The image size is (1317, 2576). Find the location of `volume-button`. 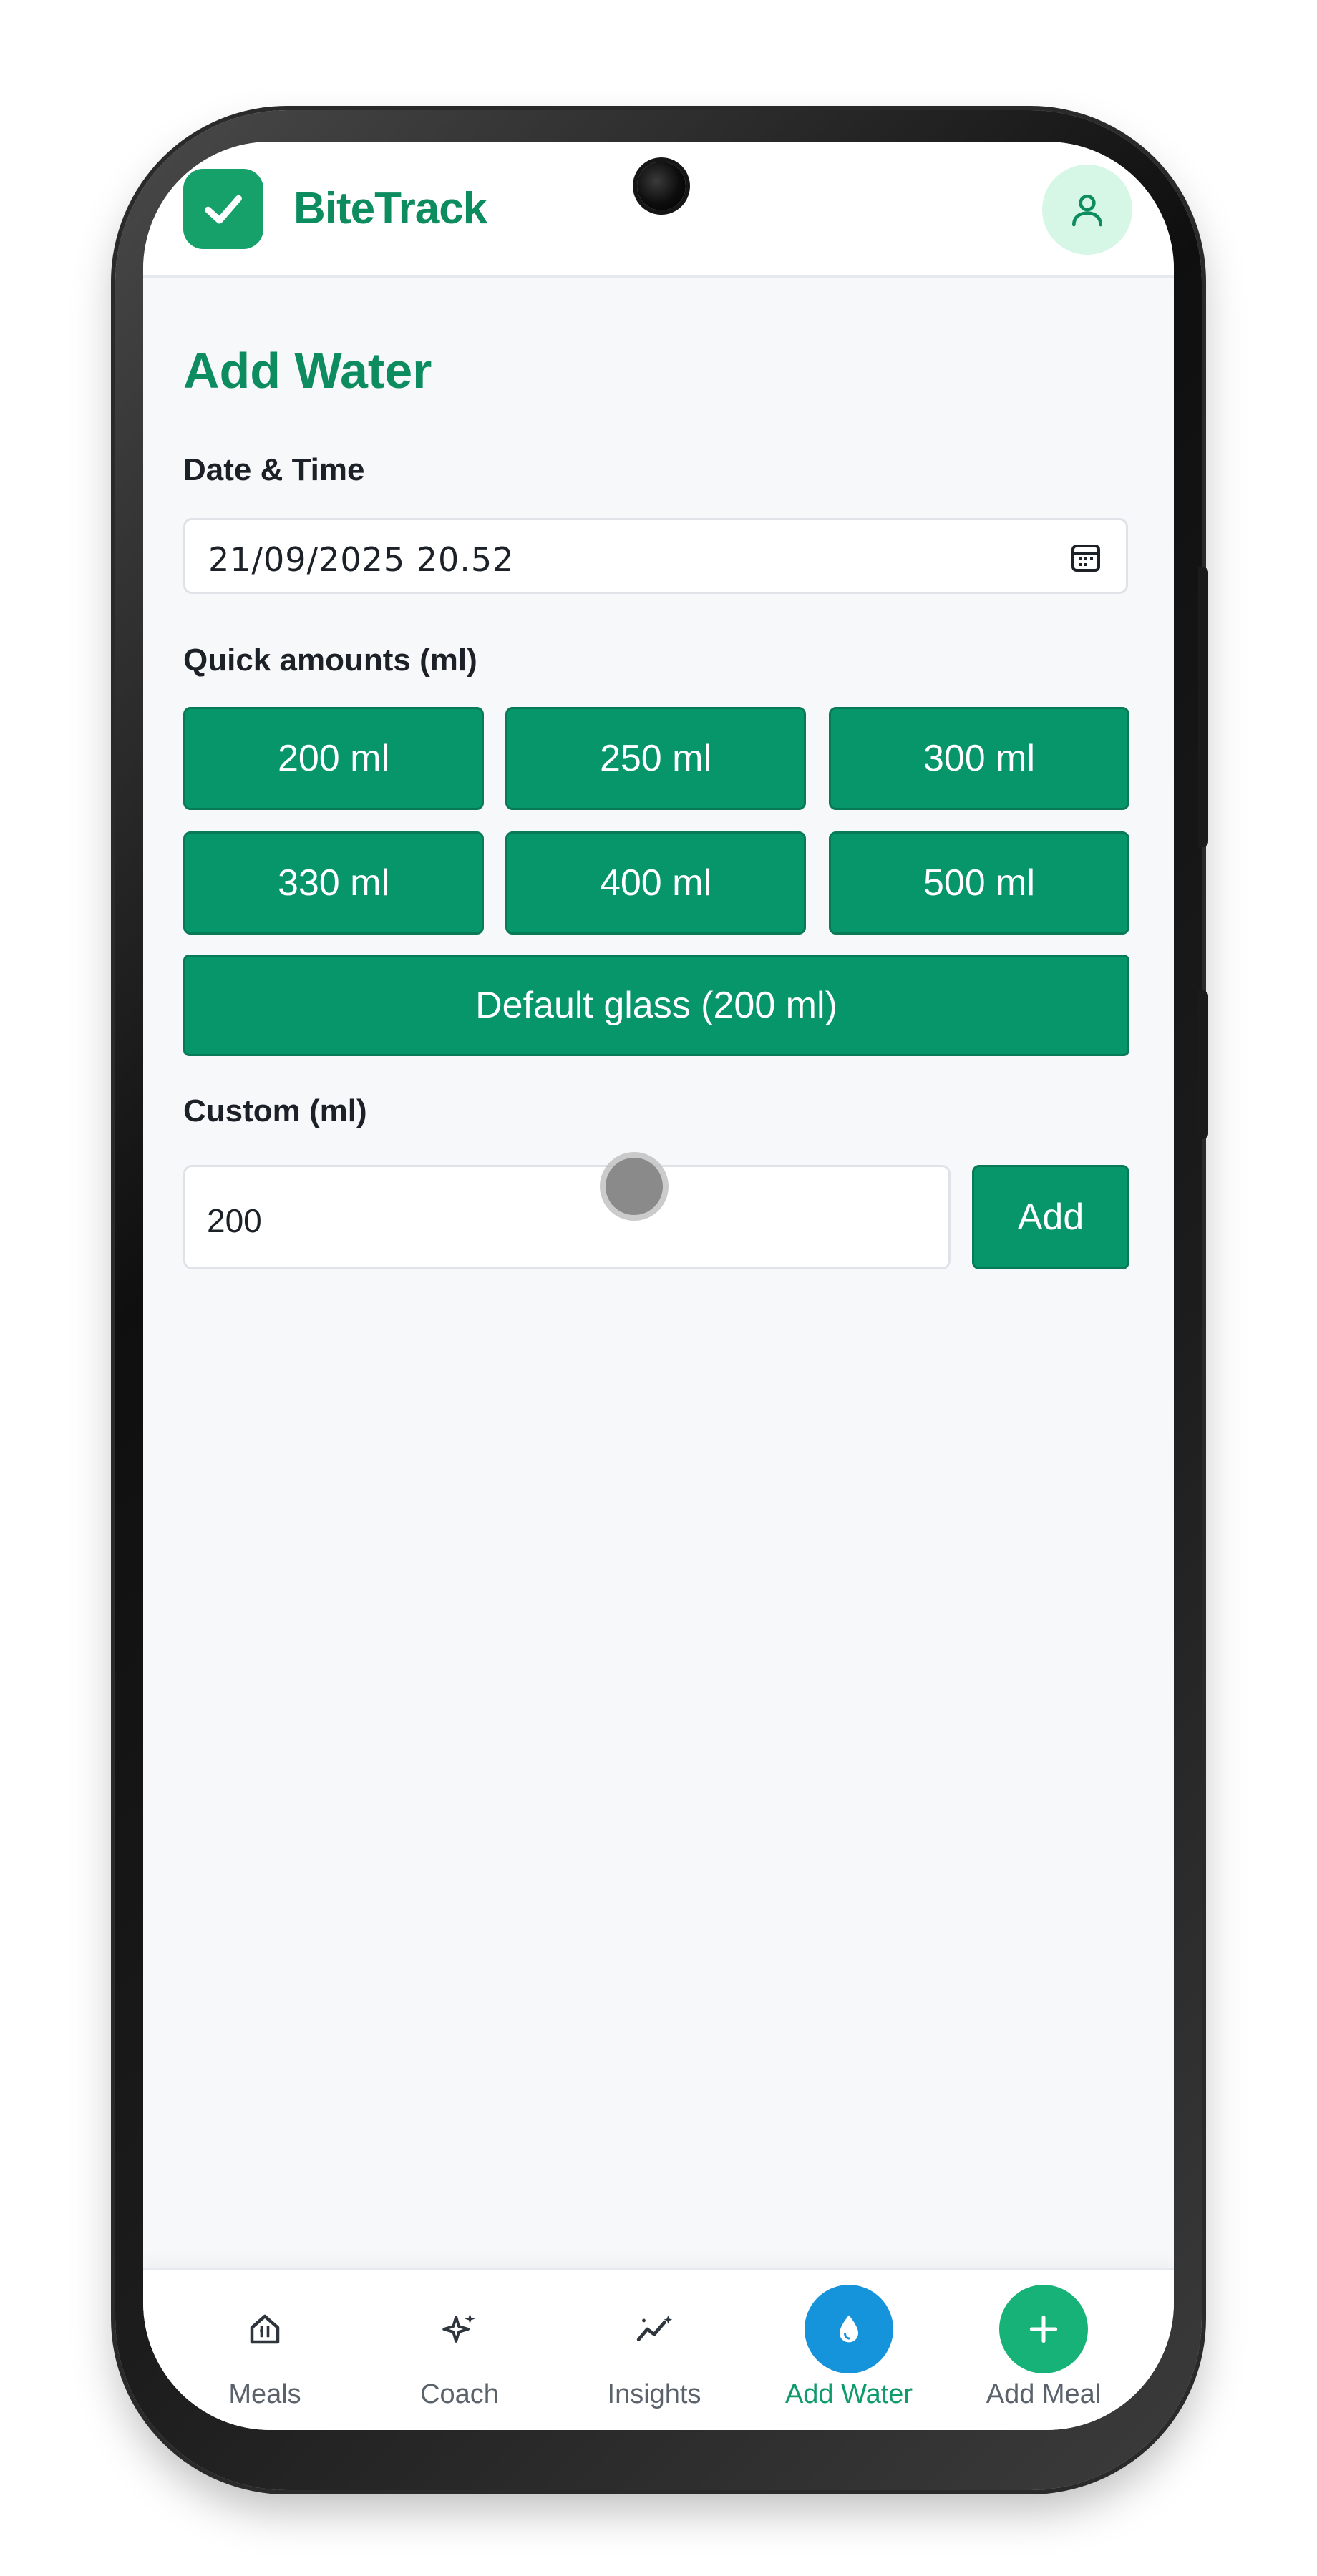

volume-button is located at coordinates (1203, 707).